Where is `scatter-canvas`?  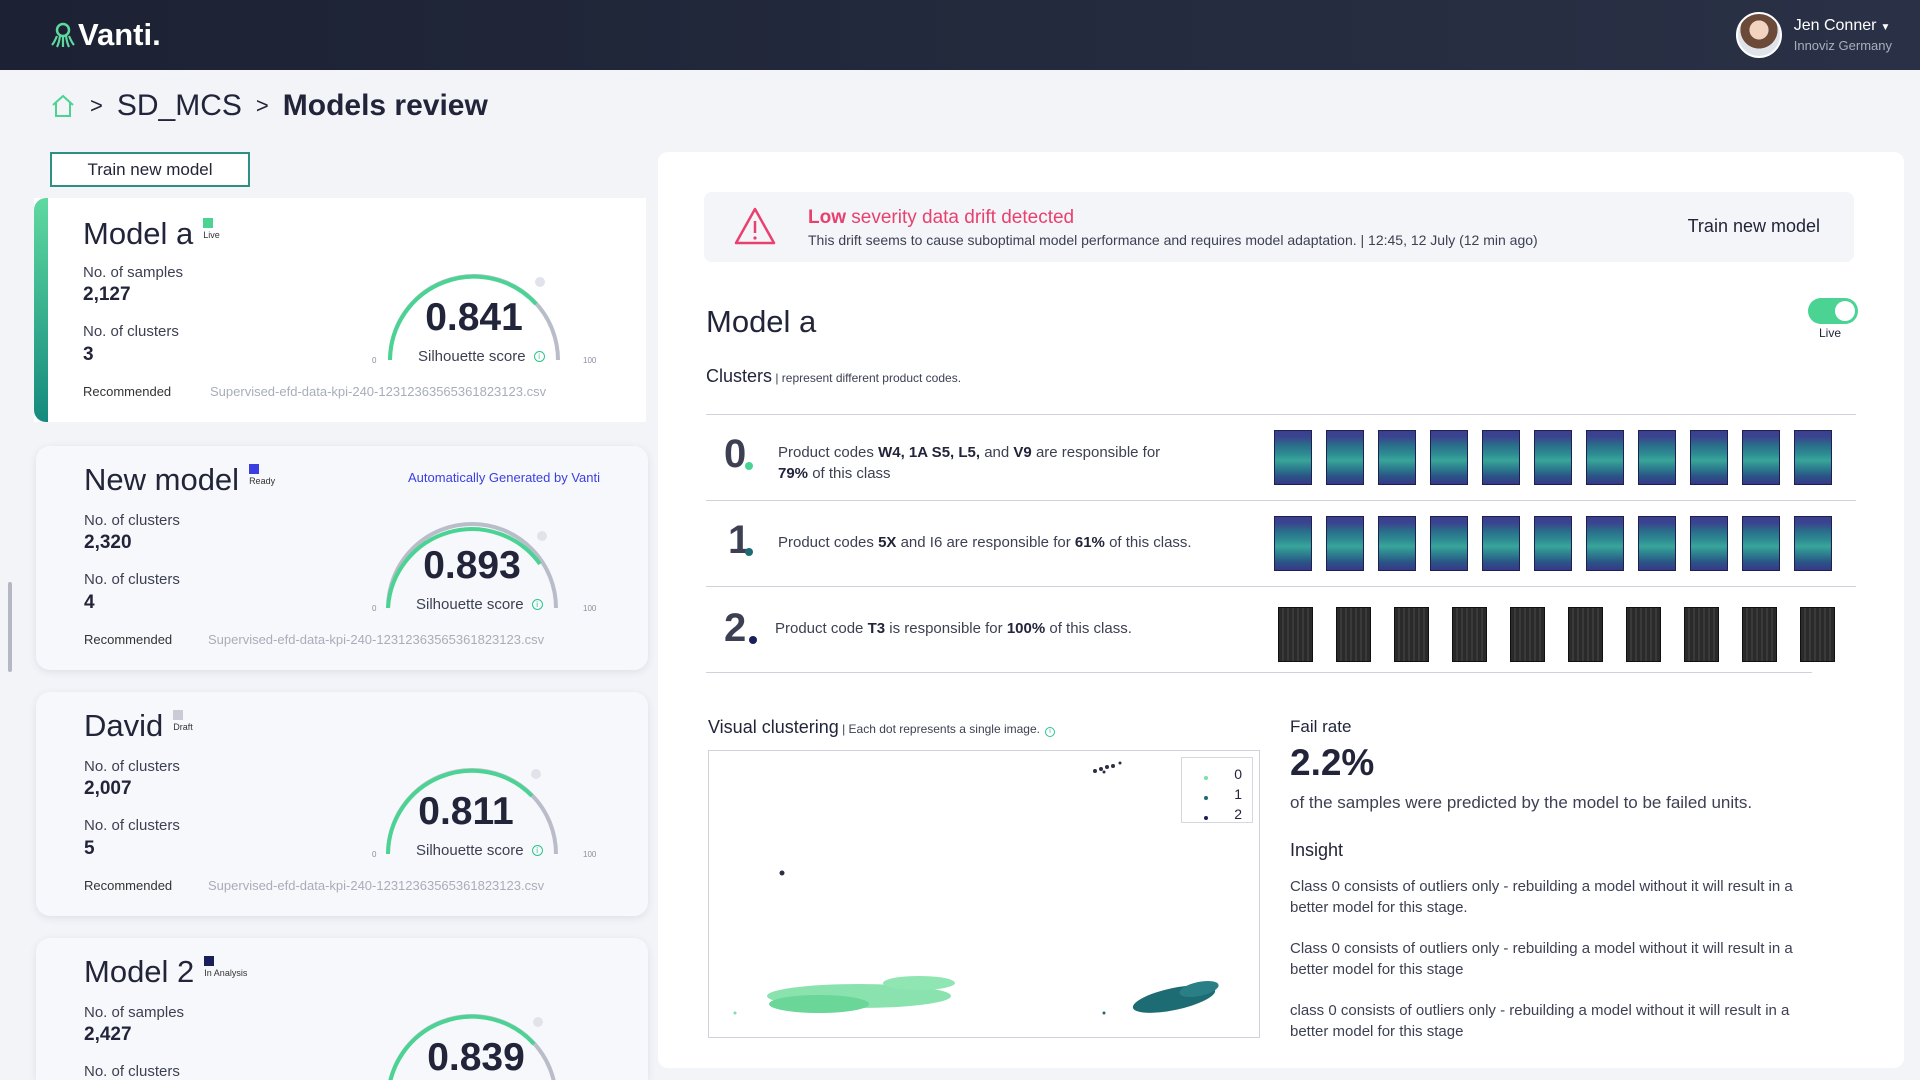
scatter-canvas is located at coordinates (976, 888).